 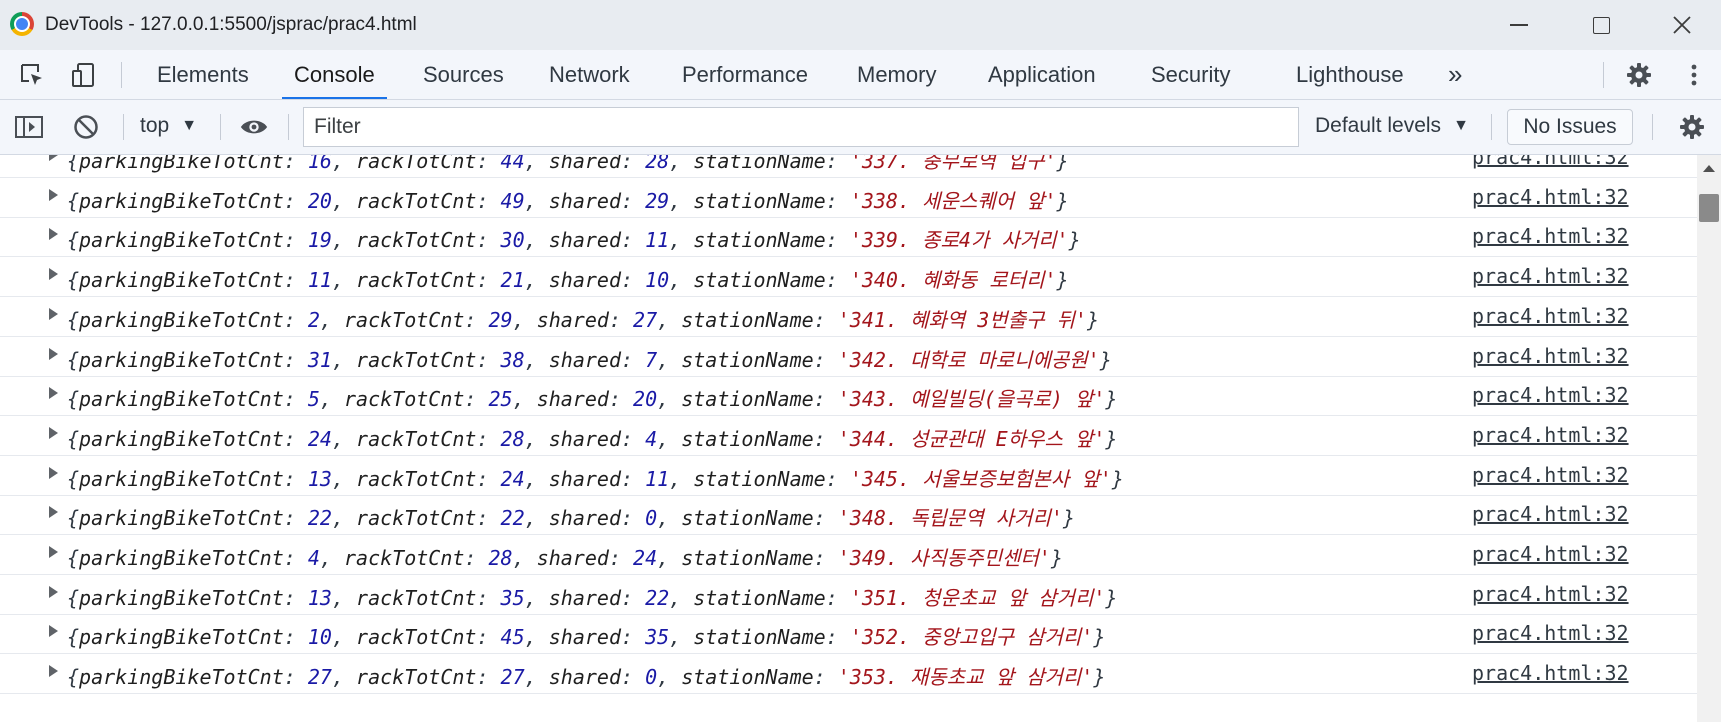 I want to click on more-options-button, so click(x=1694, y=75).